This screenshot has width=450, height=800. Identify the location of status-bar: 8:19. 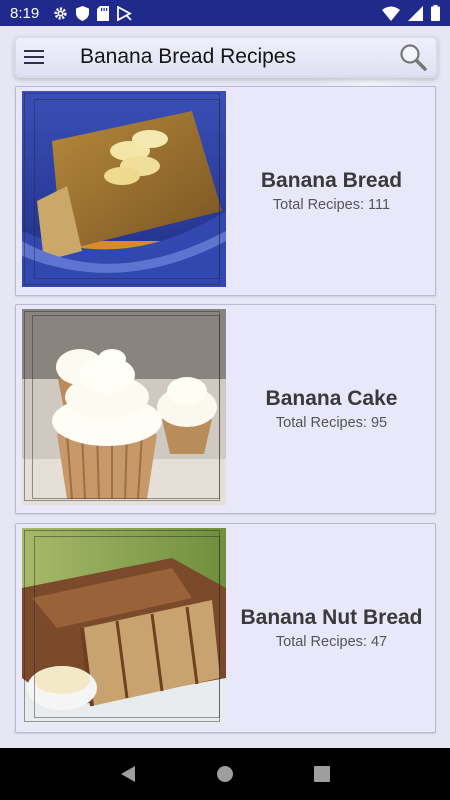
(225, 13).